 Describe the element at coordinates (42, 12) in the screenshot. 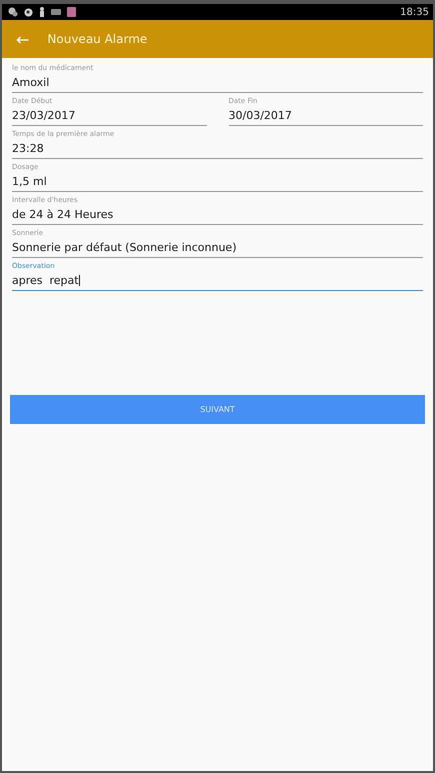

I see `person-icon` at that location.